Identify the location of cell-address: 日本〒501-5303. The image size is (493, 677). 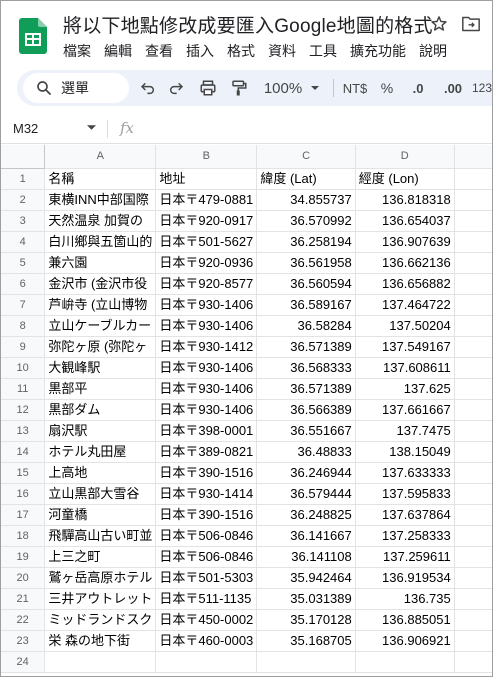
(206, 578).